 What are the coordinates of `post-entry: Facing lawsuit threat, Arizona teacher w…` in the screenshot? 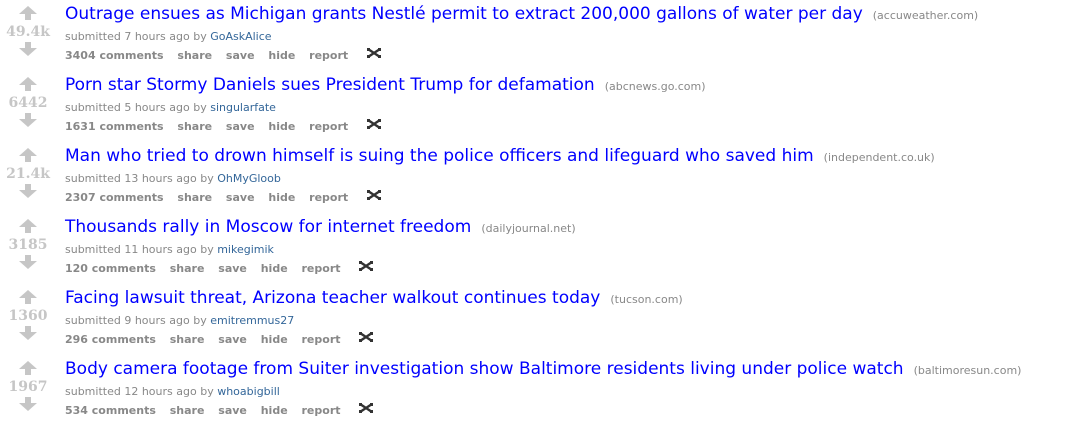 It's located at (576, 317).